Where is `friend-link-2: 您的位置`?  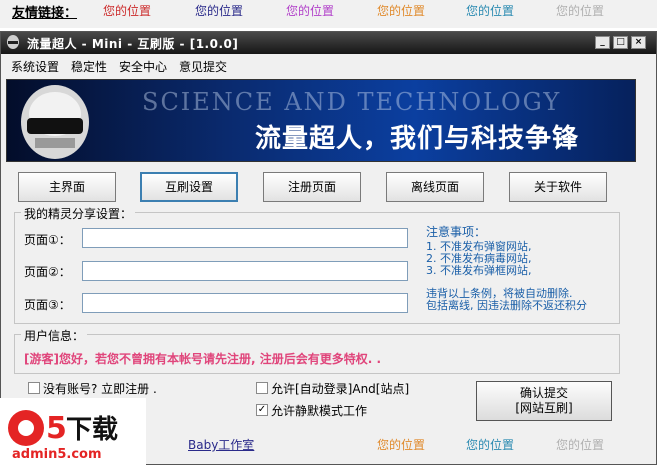 friend-link-2: 您的位置 is located at coordinates (219, 10).